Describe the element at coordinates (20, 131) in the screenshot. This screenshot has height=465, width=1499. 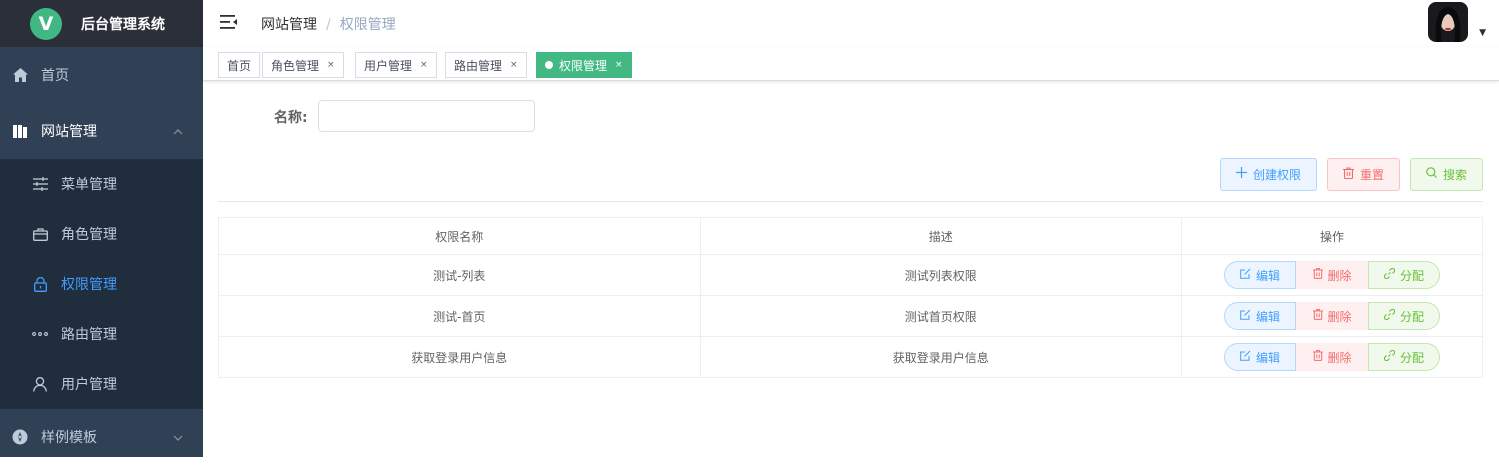
I see `book-icon` at that location.